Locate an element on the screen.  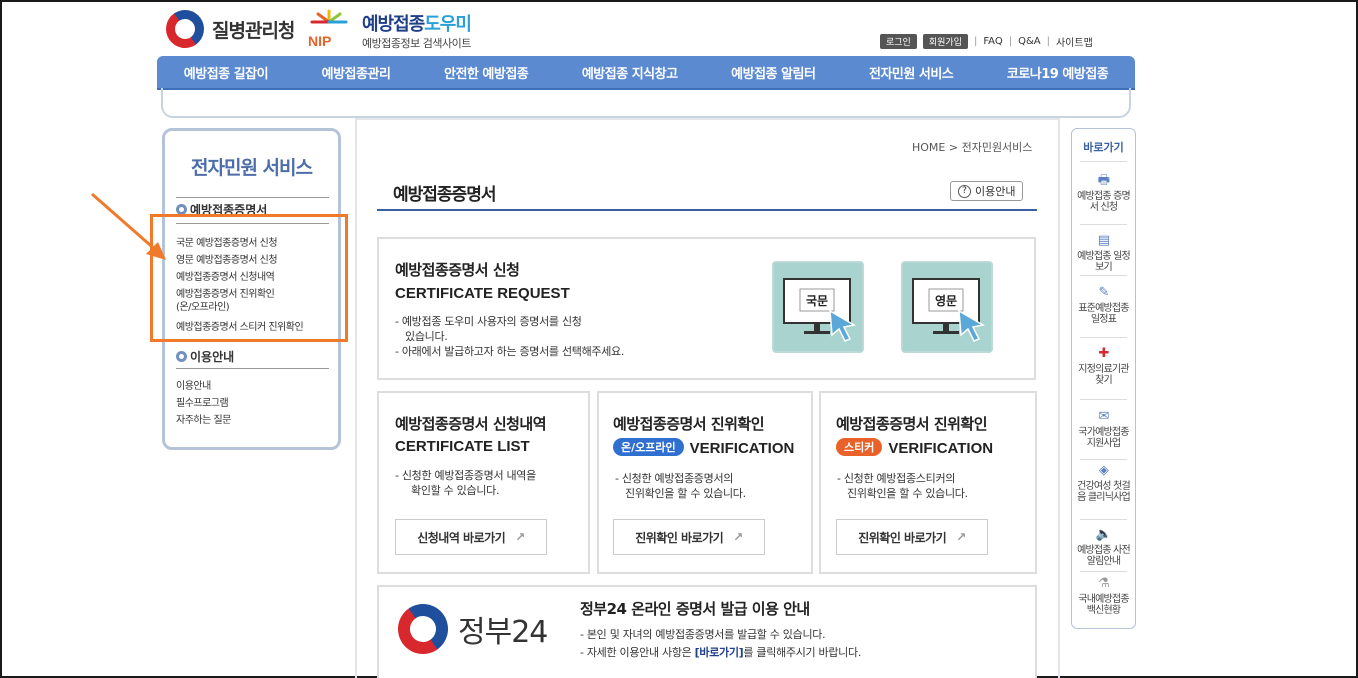
sidebar-section-guide: 이용안내 is located at coordinates (205, 356).